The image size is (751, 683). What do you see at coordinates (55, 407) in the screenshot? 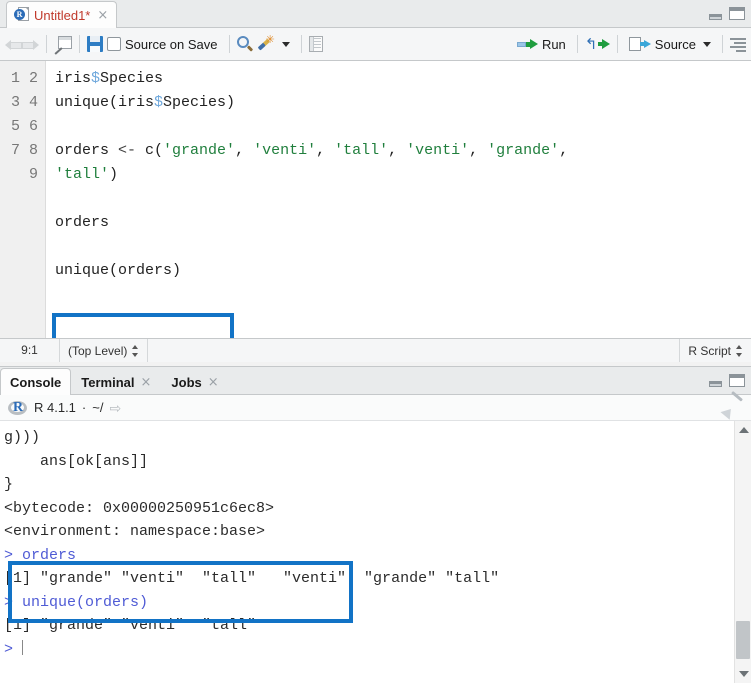
I see `r-version-label: R 4.1.1` at bounding box center [55, 407].